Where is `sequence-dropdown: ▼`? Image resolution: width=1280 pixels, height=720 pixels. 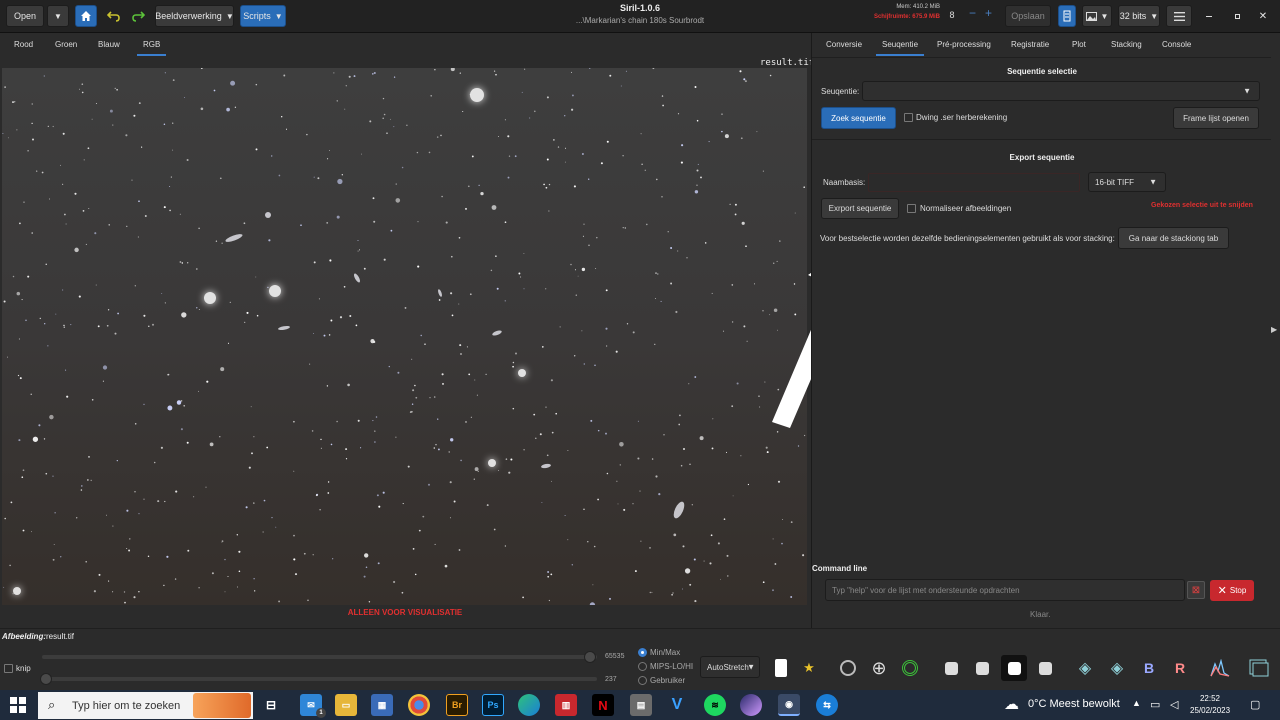 sequence-dropdown: ▼ is located at coordinates (1061, 91).